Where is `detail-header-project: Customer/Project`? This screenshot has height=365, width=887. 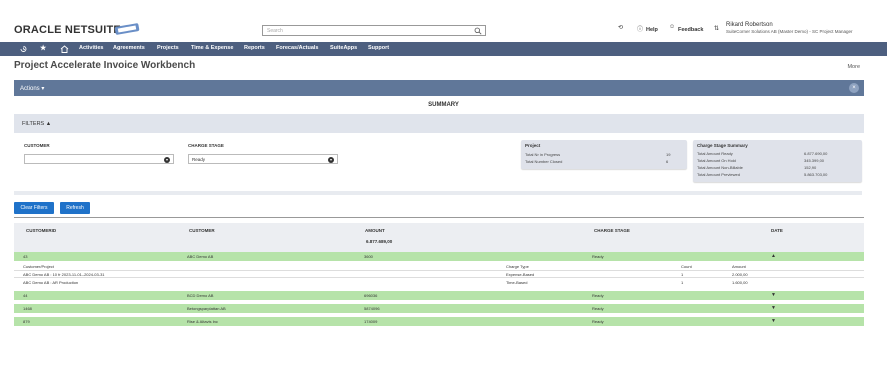 detail-header-project: Customer/Project is located at coordinates (38, 266).